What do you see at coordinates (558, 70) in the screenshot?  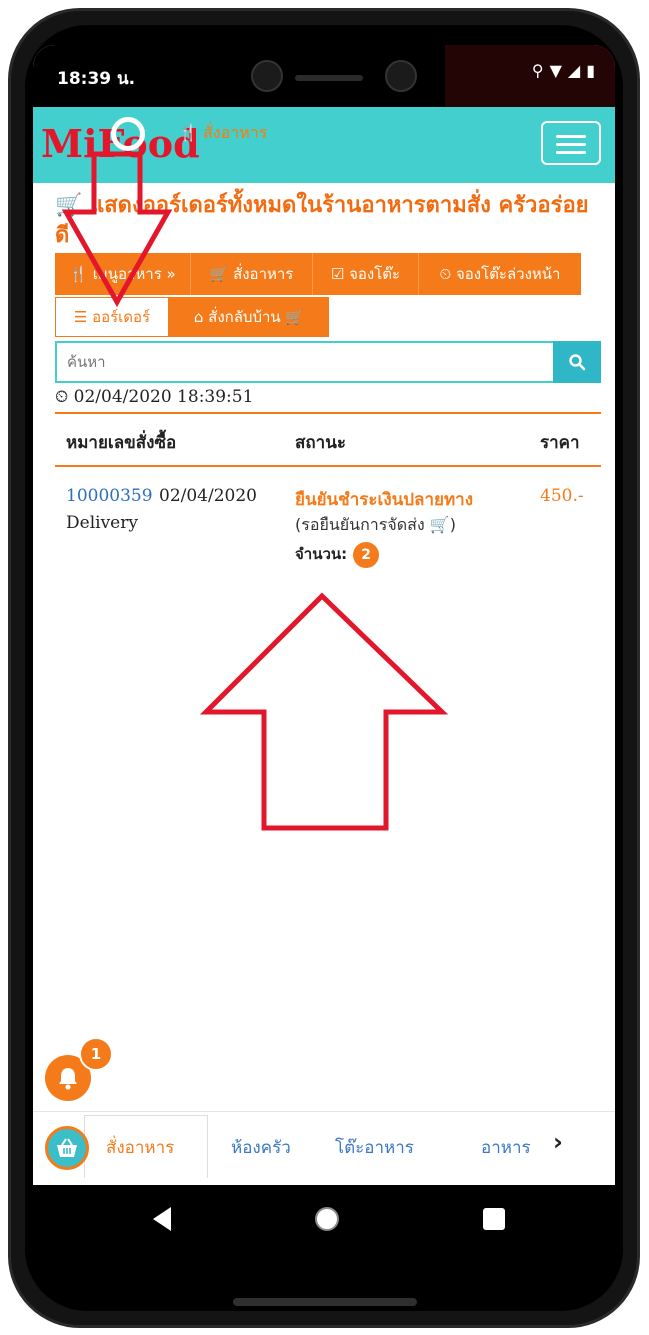 I see `wifi-icon: ▼` at bounding box center [558, 70].